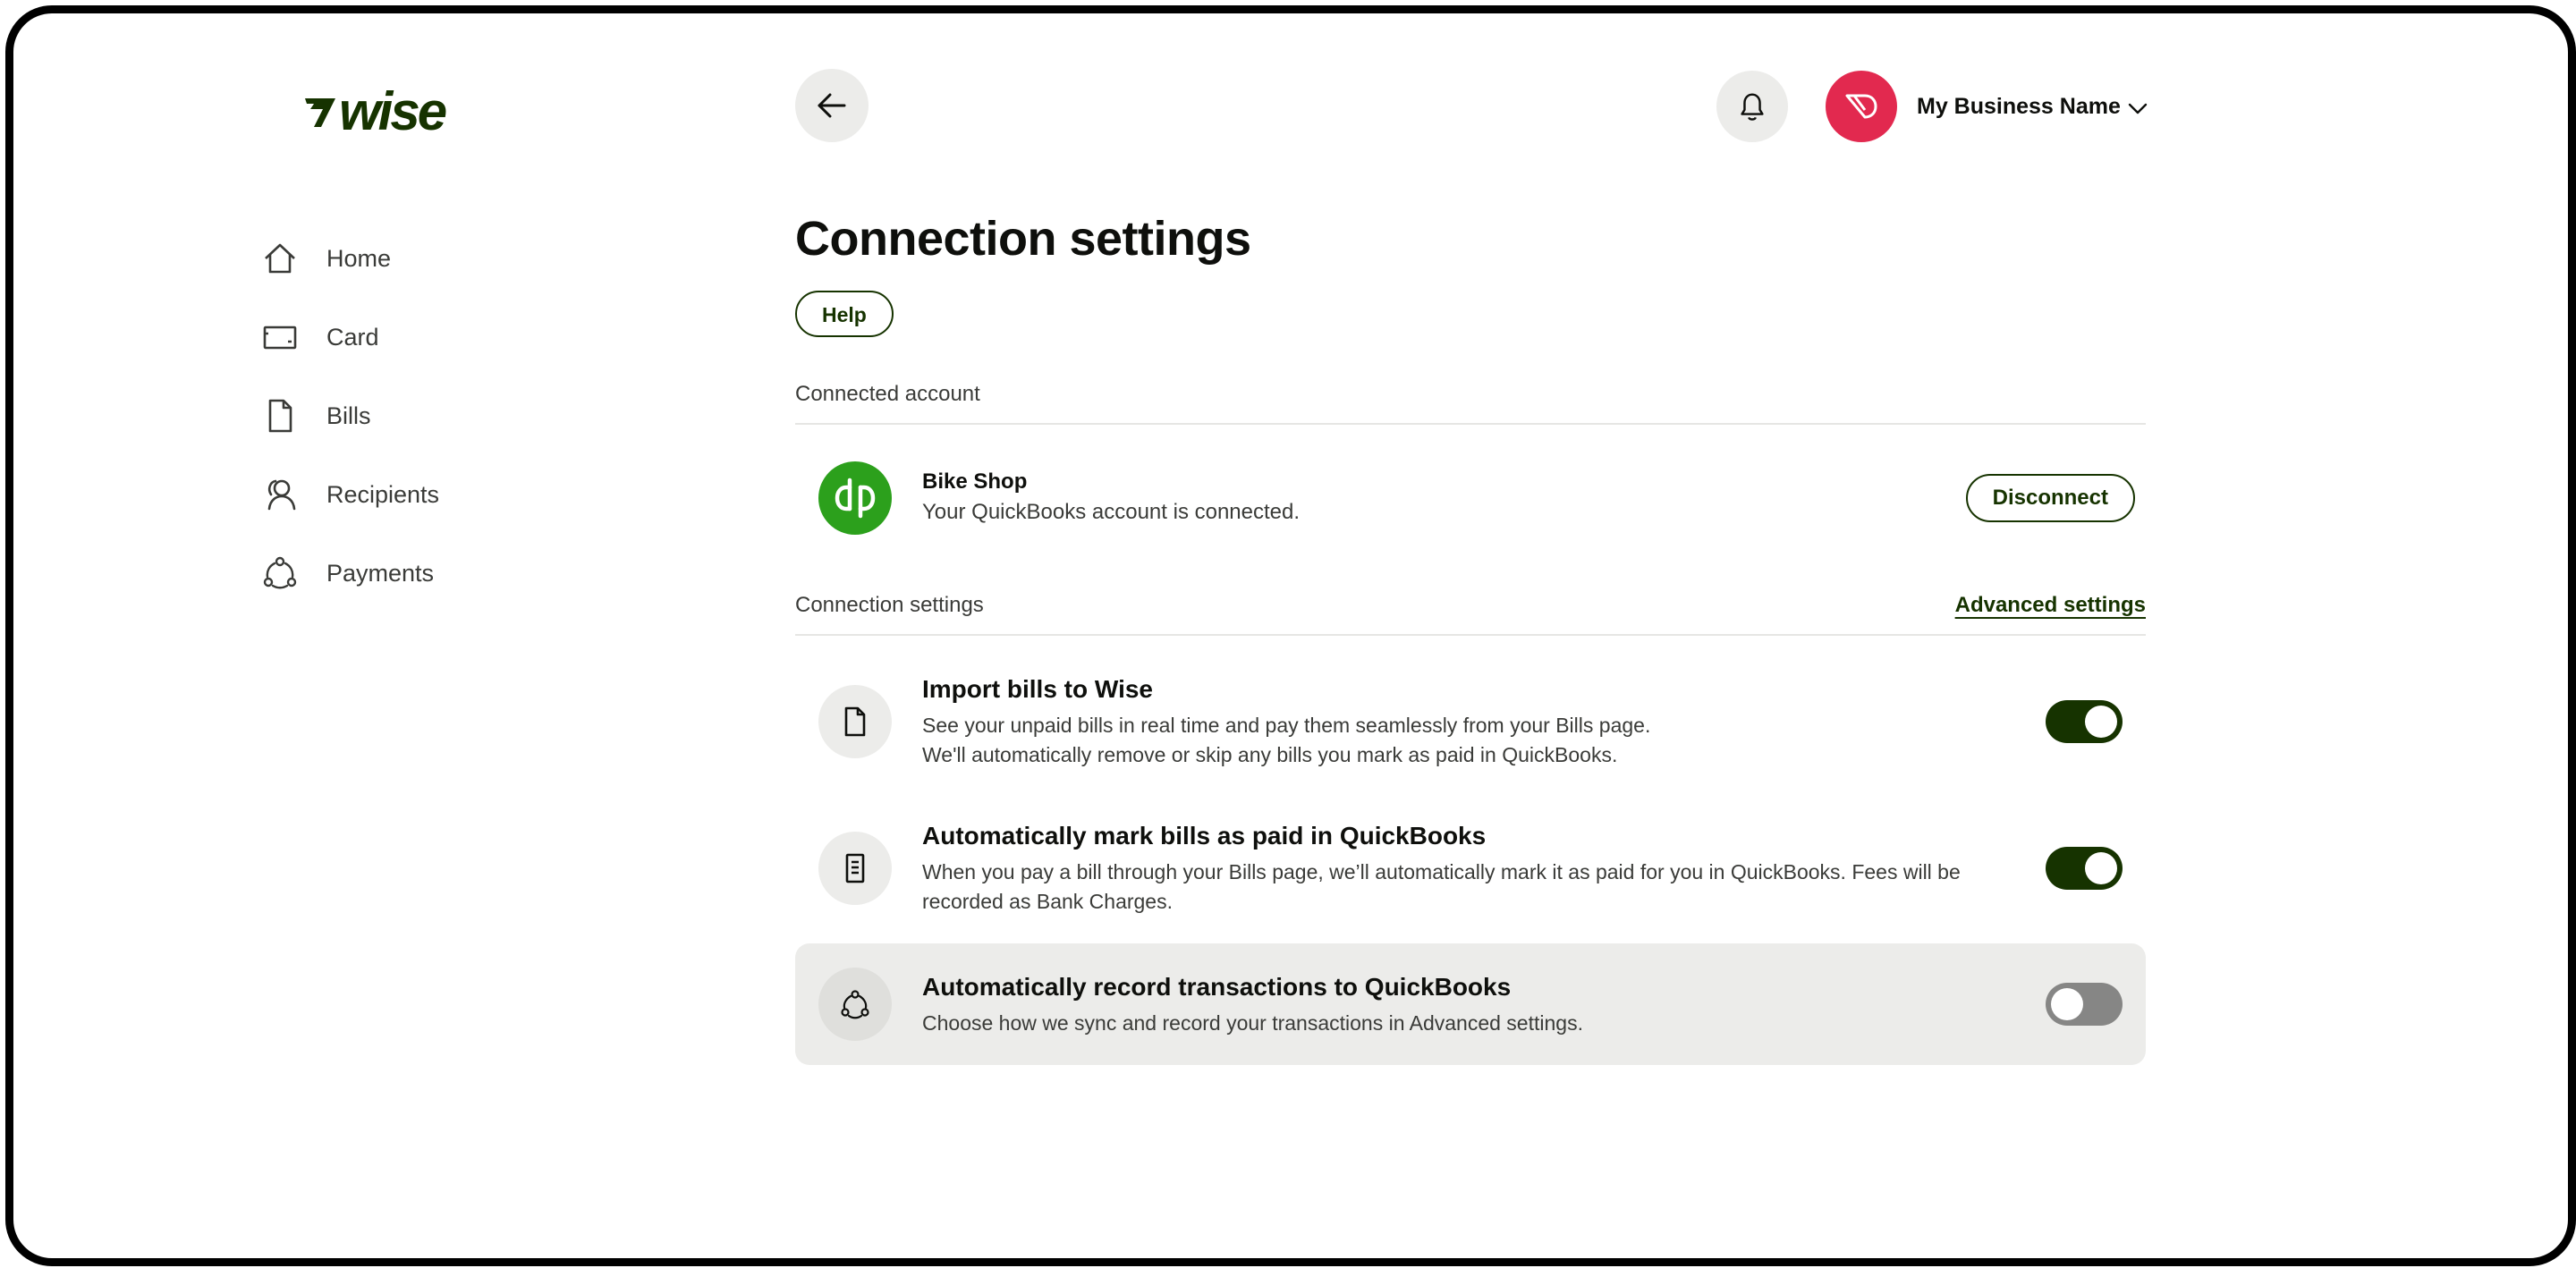  What do you see at coordinates (352, 337) in the screenshot?
I see `sidebar-item-label: Card` at bounding box center [352, 337].